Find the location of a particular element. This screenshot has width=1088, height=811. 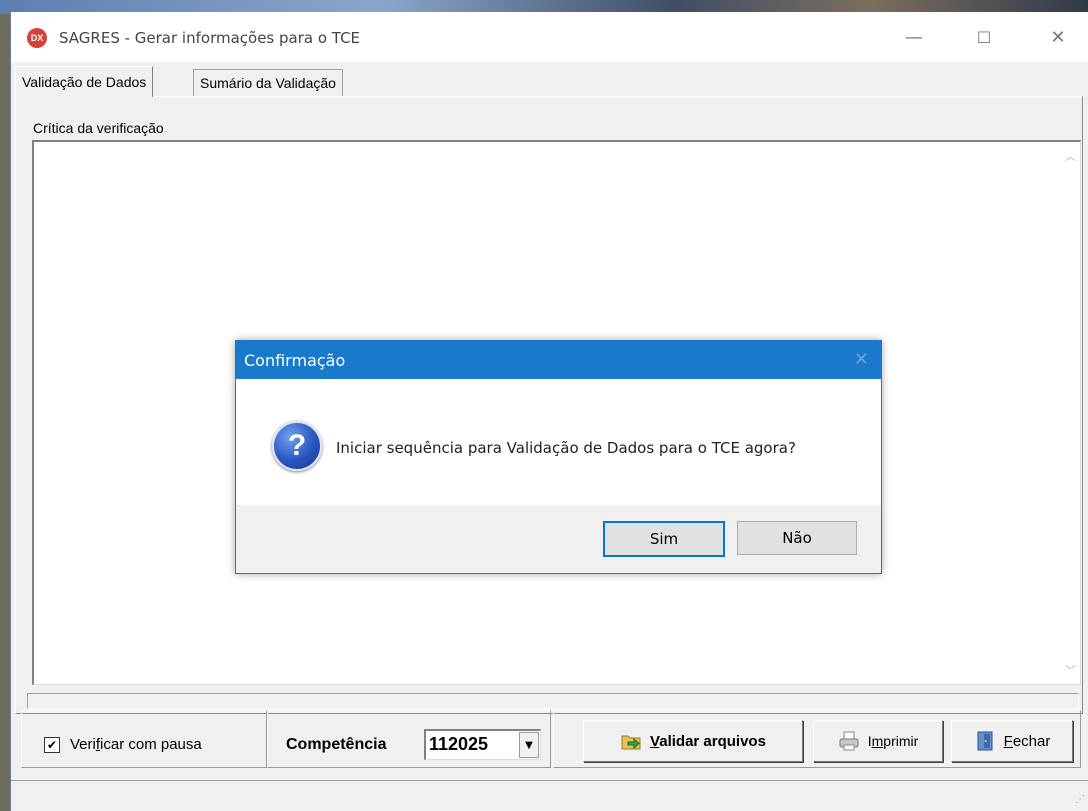

competencia-label: Competência is located at coordinates (336, 744).